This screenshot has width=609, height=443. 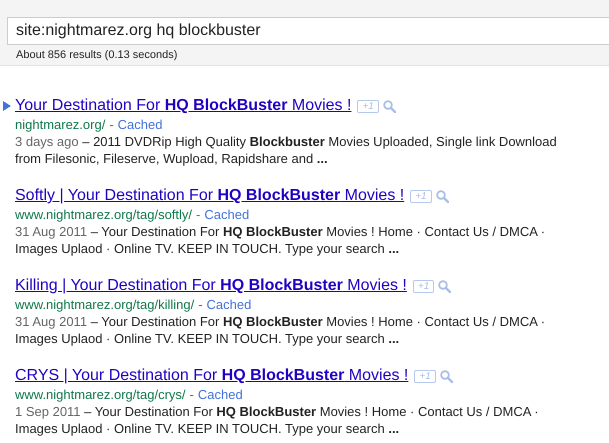 I want to click on result-url: www.nightmarez.org/tag/crys/, so click(x=100, y=394).